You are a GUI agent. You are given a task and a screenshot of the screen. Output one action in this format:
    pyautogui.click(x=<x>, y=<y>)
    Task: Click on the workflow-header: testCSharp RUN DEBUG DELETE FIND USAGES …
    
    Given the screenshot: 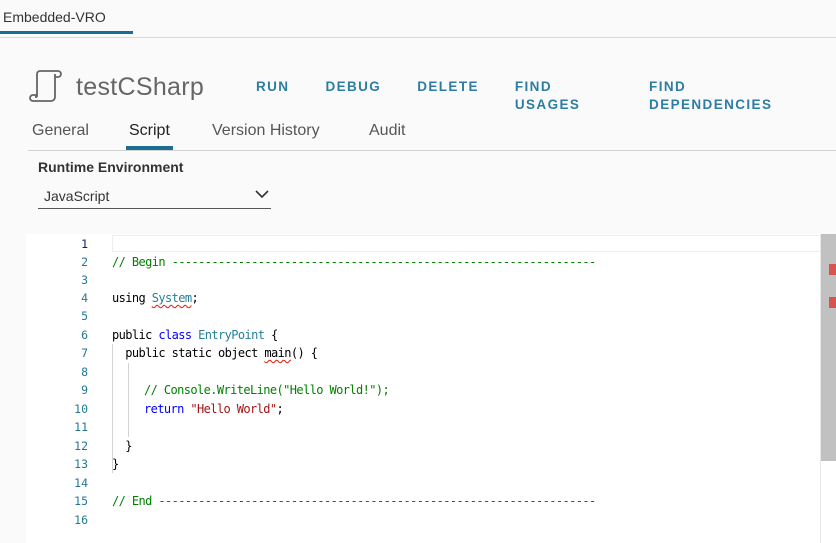 What is the action you would take?
    pyautogui.click(x=432, y=90)
    